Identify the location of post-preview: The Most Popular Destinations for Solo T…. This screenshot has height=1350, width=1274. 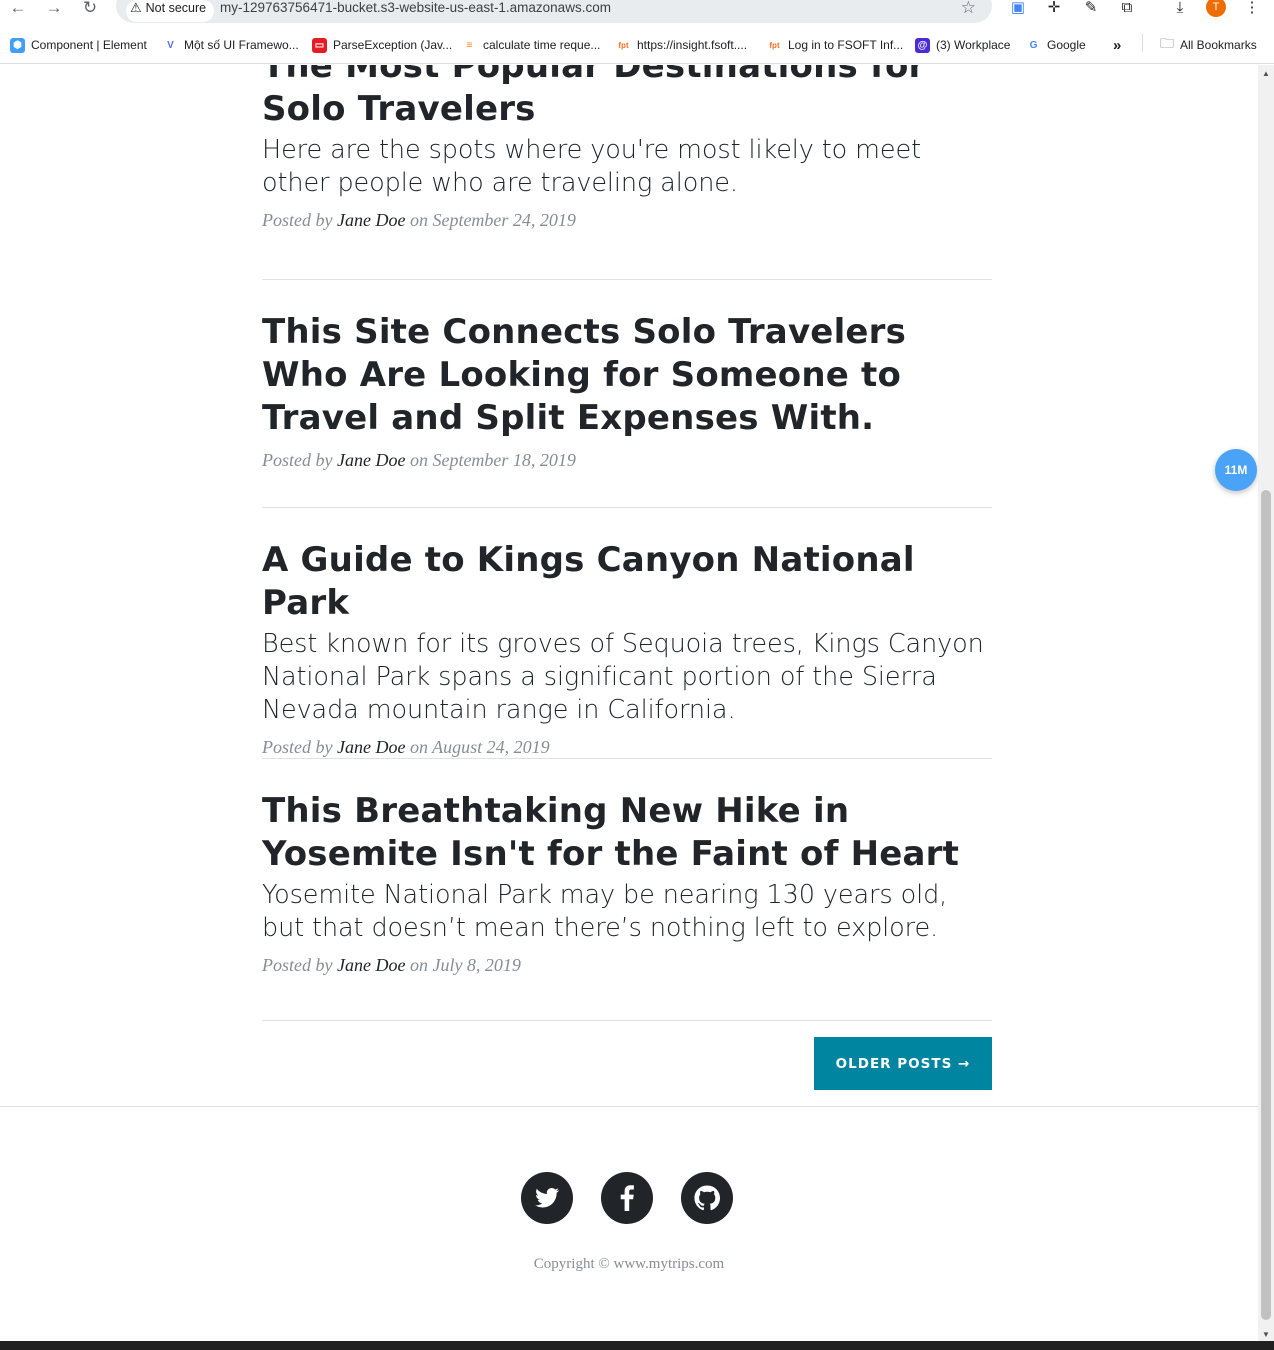
(627, 148).